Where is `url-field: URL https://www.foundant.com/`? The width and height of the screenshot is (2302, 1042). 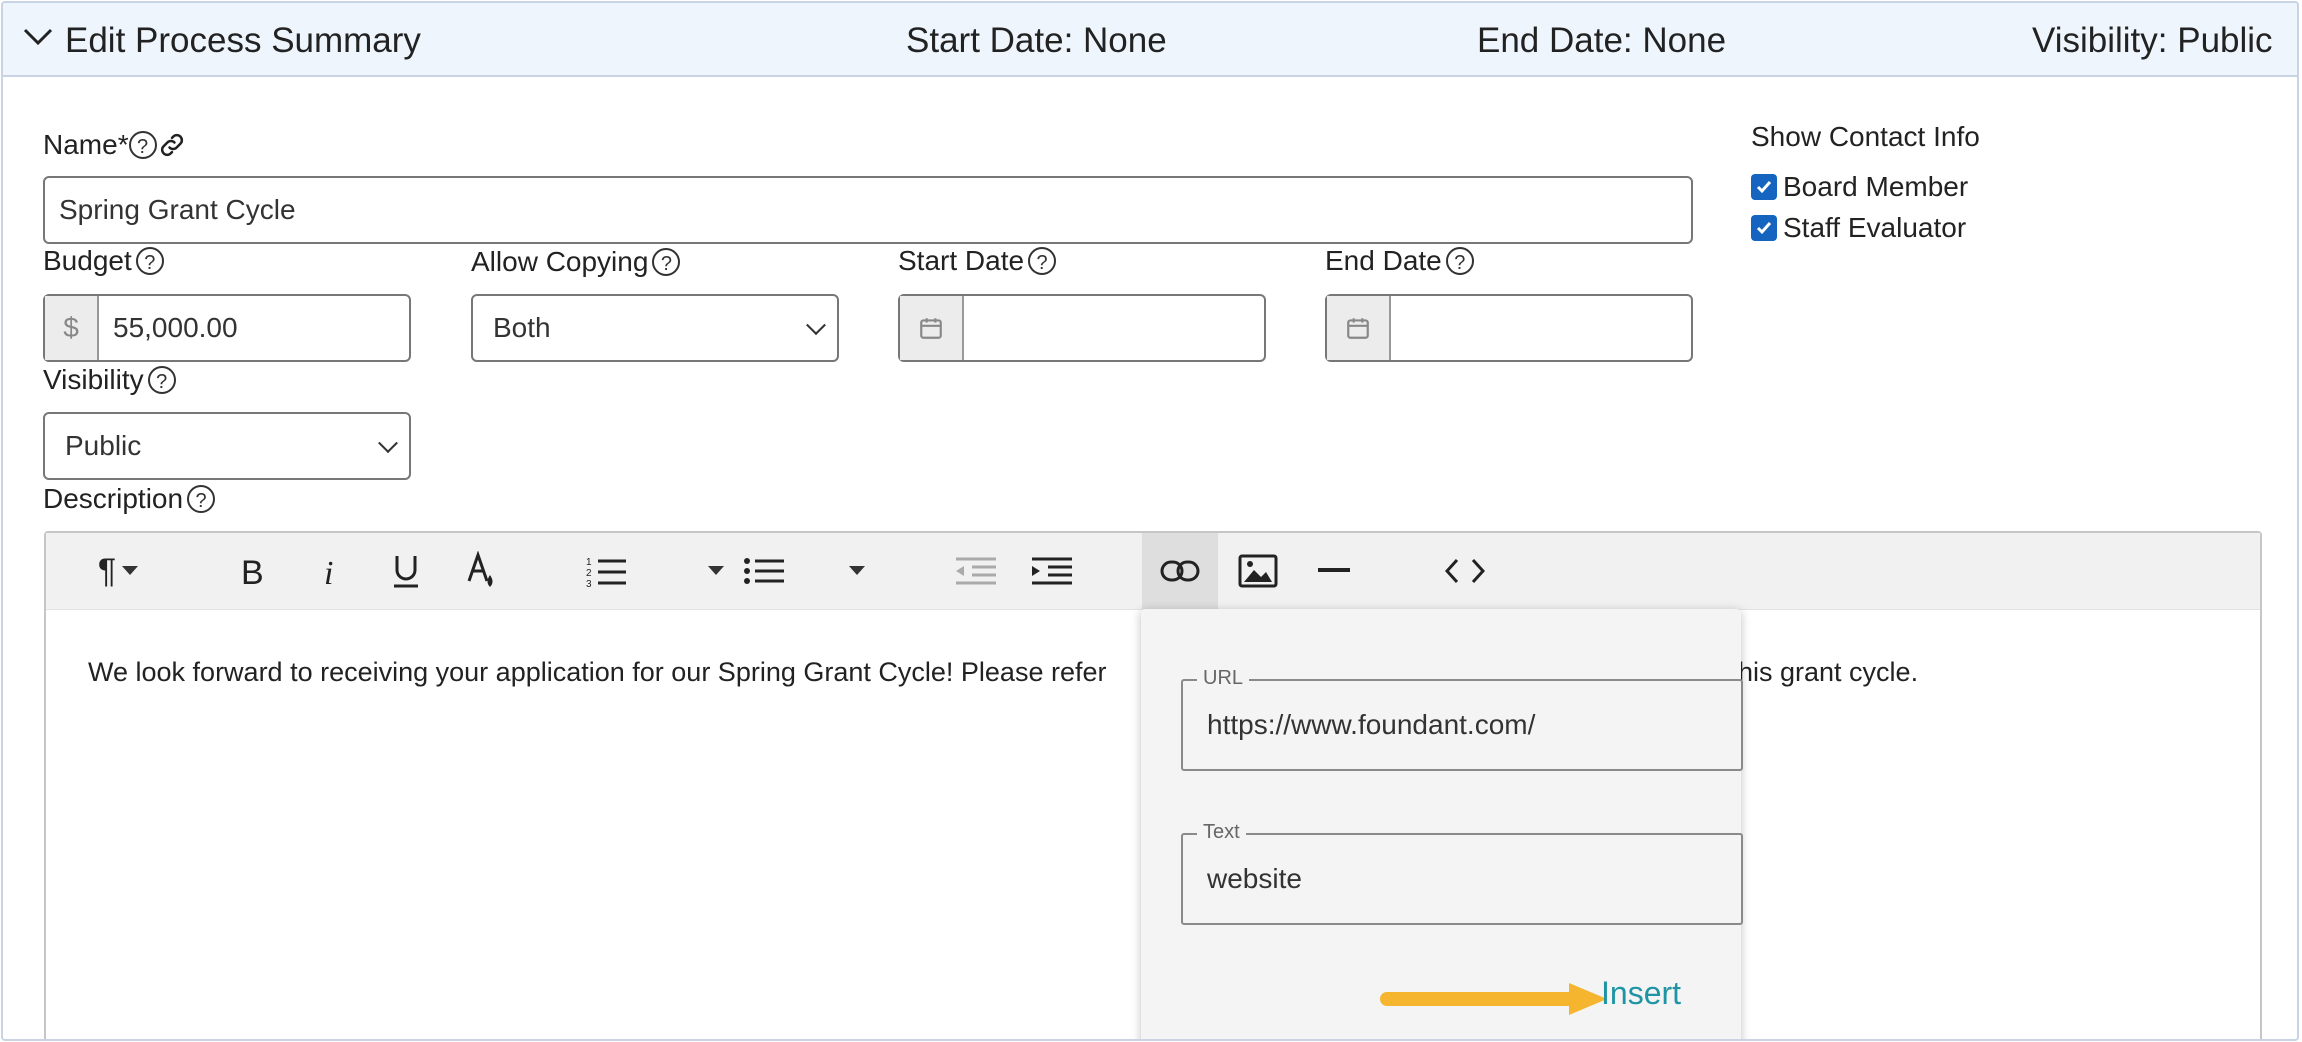
url-field: URL https://www.foundant.com/ is located at coordinates (1462, 719).